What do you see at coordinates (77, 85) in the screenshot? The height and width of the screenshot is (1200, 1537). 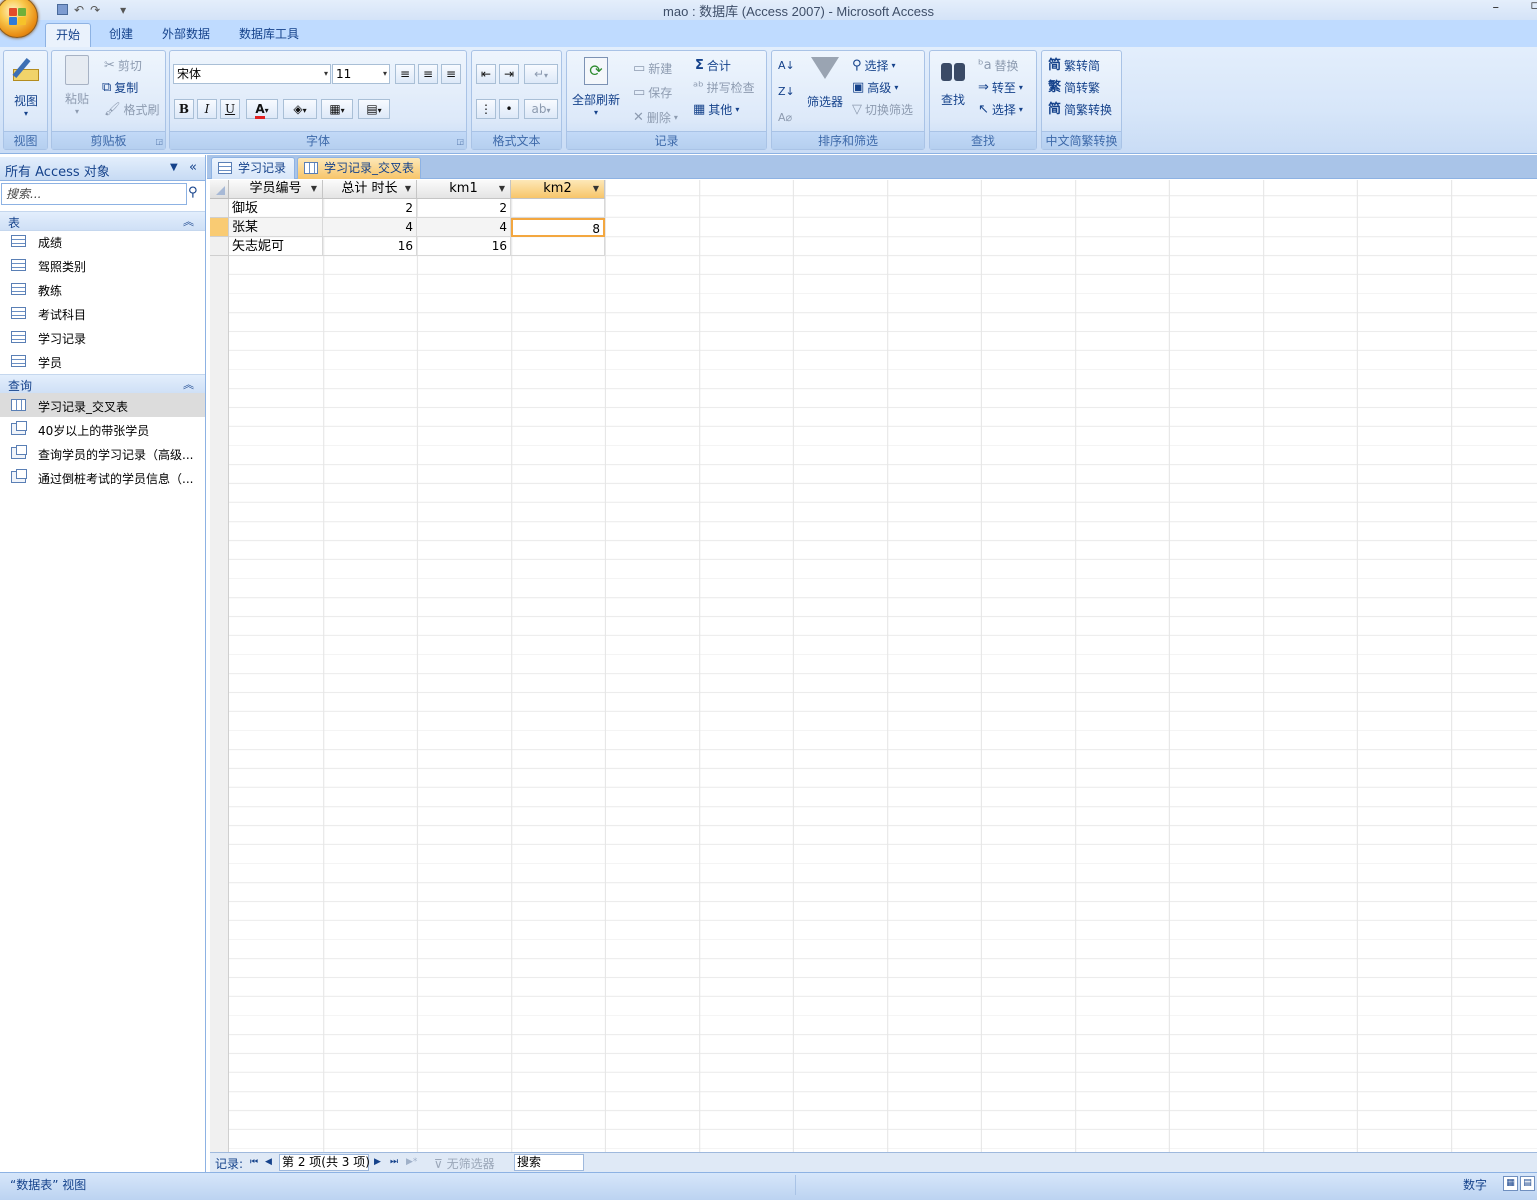 I see `paste-button: 粘贴 ▾` at bounding box center [77, 85].